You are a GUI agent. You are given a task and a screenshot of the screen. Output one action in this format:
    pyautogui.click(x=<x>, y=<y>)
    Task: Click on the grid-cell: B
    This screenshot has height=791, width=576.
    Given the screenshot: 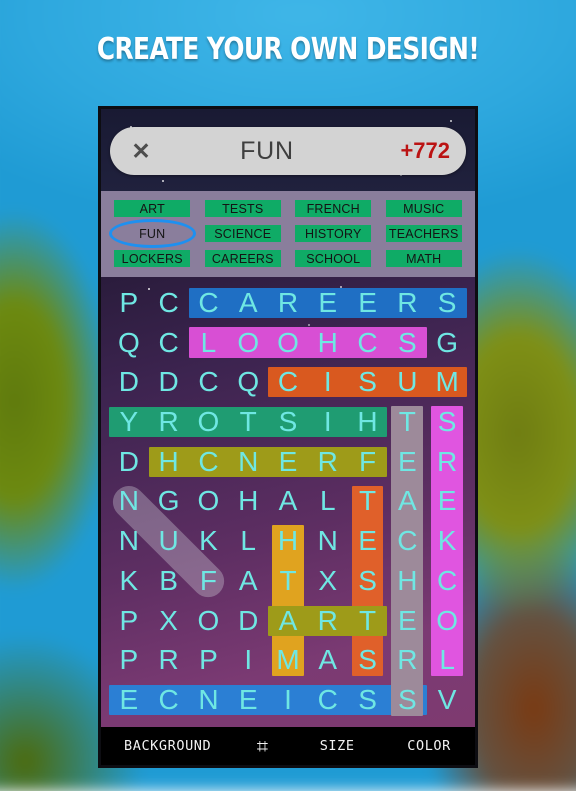 What is the action you would take?
    pyautogui.click(x=169, y=581)
    